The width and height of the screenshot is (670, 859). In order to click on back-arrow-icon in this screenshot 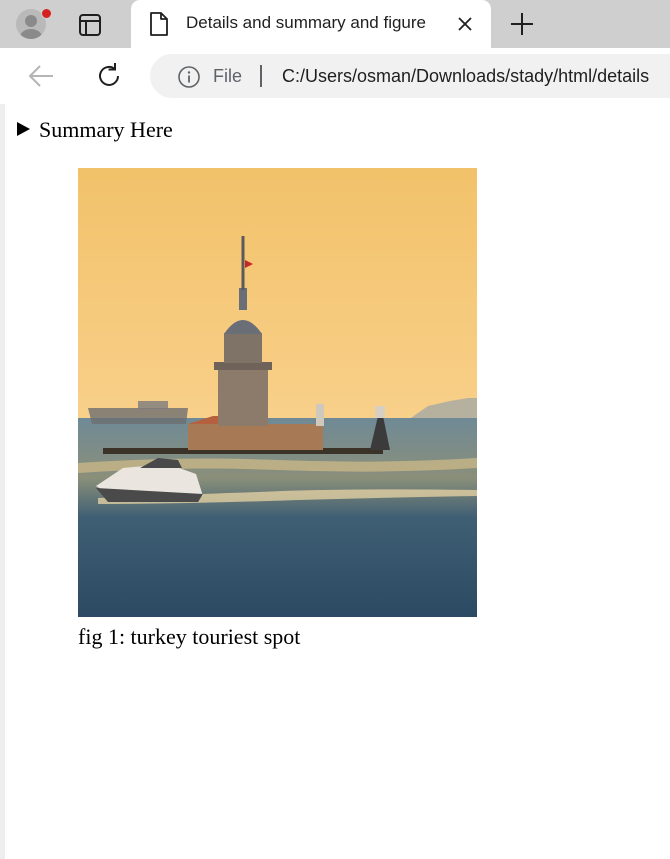, I will do `click(41, 76)`.